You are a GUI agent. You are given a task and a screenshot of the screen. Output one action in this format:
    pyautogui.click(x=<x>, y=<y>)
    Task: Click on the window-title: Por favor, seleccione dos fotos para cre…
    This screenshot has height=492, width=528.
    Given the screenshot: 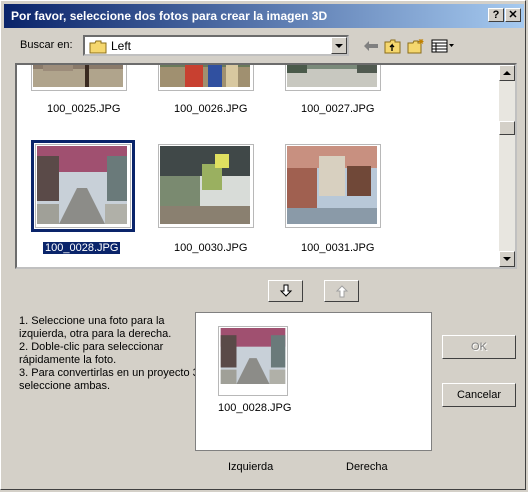 What is the action you would take?
    pyautogui.click(x=169, y=16)
    